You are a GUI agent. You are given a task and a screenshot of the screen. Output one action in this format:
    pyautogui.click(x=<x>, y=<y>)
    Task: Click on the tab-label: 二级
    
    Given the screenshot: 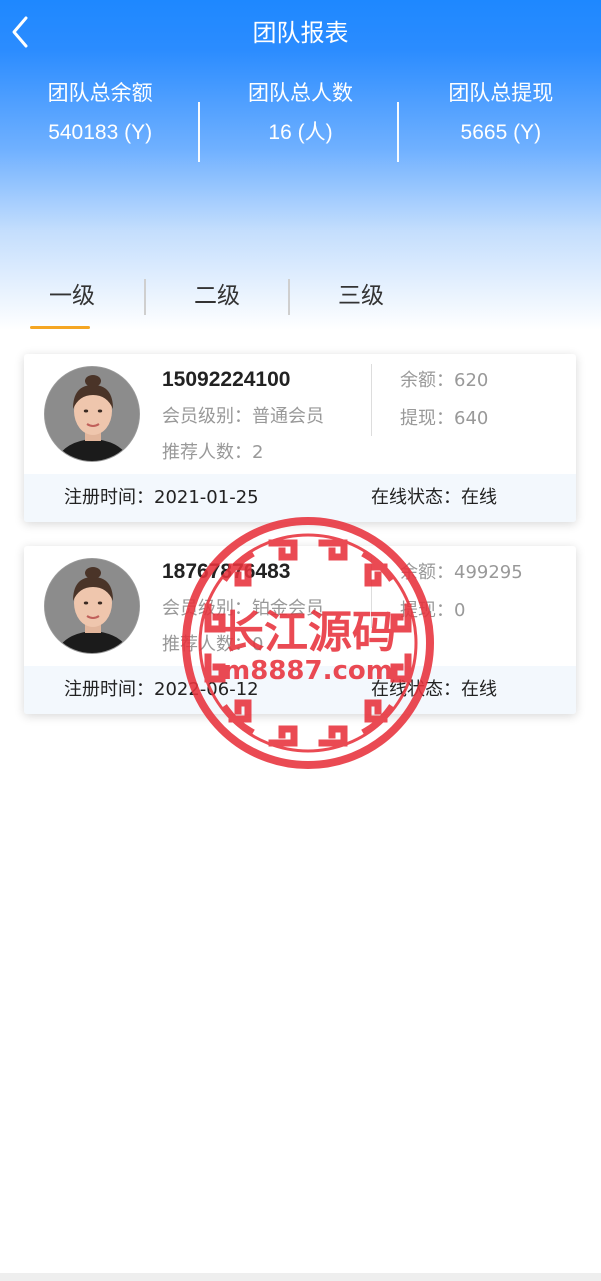 What is the action you would take?
    pyautogui.click(x=217, y=296)
    